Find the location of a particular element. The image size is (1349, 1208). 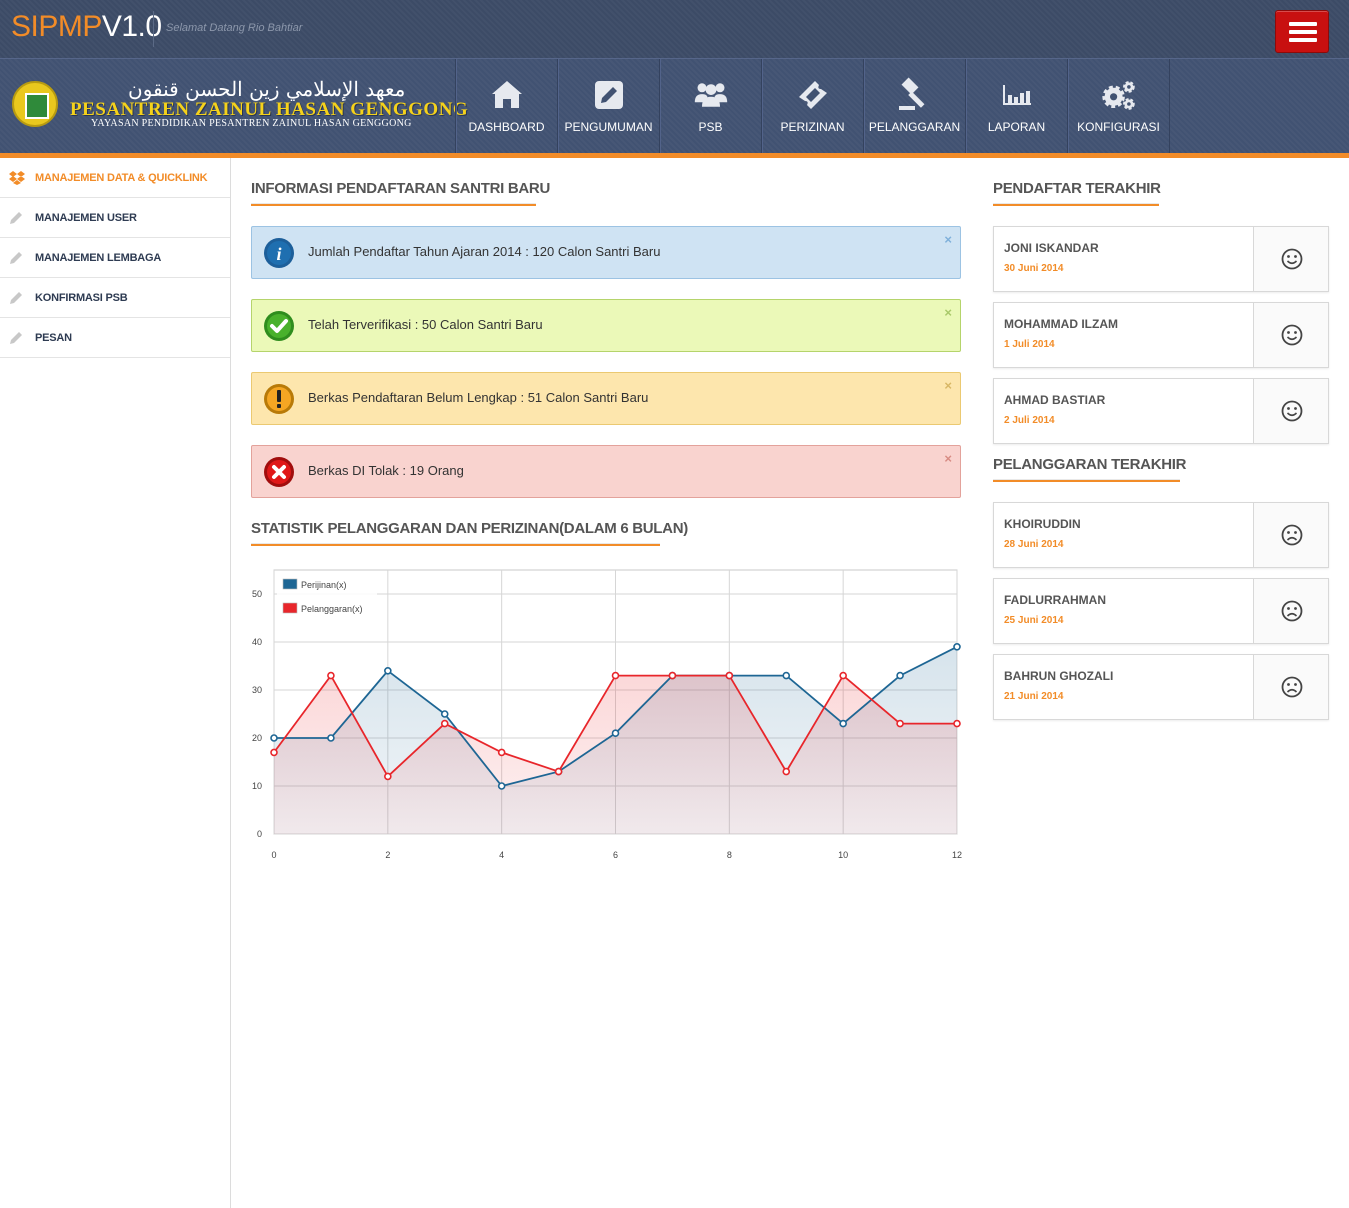

x-tick-label: 4 is located at coordinates (501, 855).